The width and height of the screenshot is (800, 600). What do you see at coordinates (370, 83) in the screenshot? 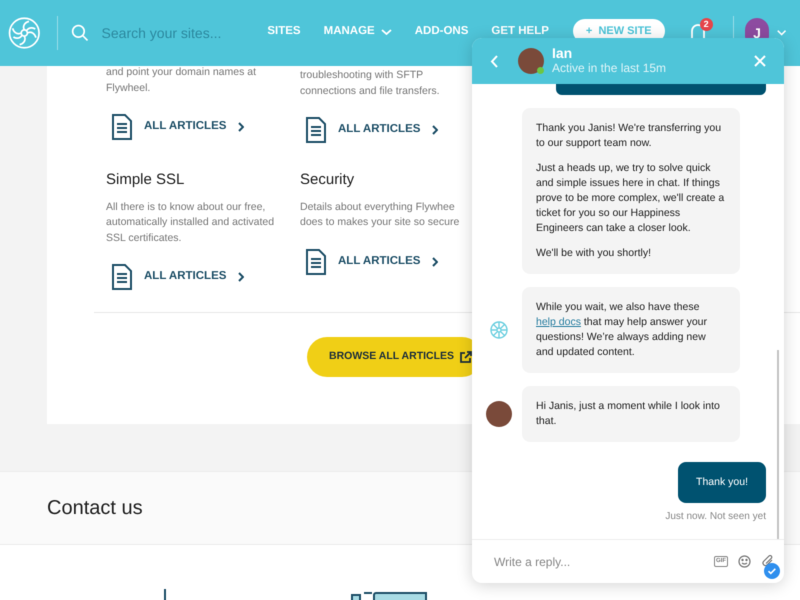
I see `category-description: troubleshooting with SFTP connections and file transfers.` at bounding box center [370, 83].